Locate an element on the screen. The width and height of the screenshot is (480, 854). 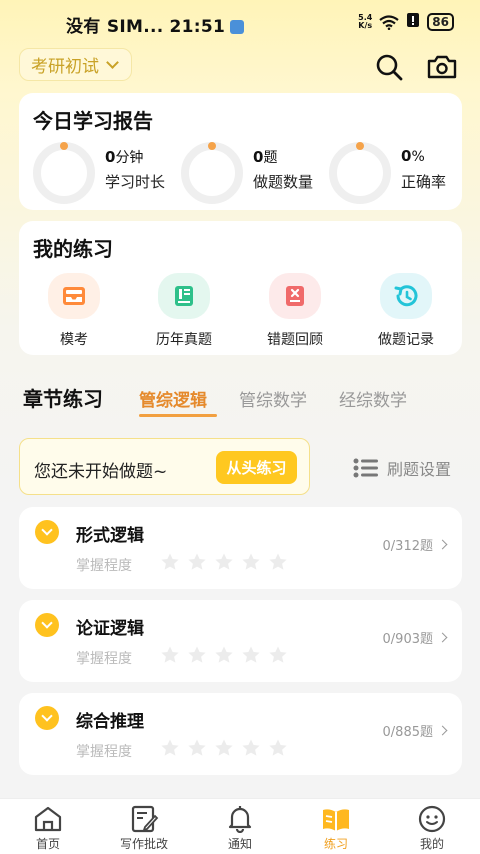
chapter-title: 论证逻辑 is located at coordinates (110, 629).